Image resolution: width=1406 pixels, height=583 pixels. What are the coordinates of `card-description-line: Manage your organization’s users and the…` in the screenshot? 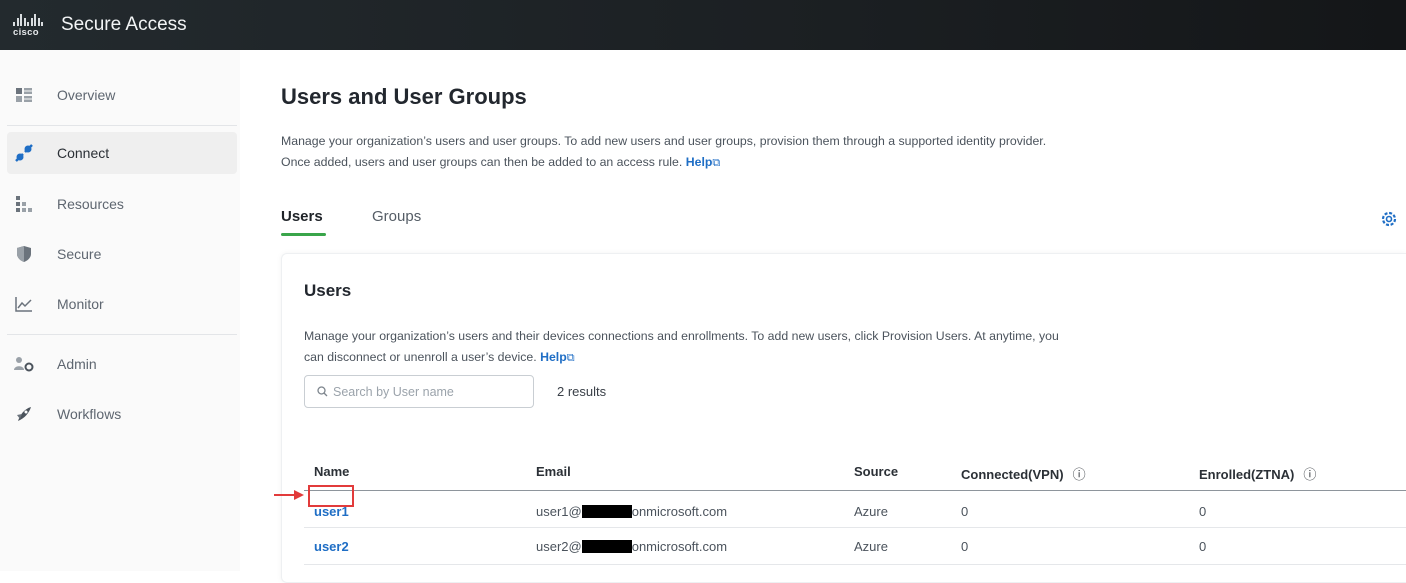 It's located at (681, 336).